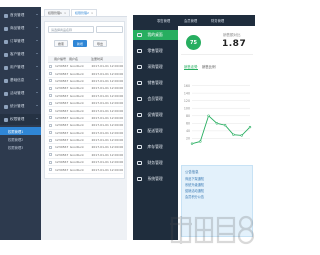 Image resolution: width=320 pixels, height=255 pixels. What do you see at coordinates (139, 115) in the screenshot?
I see `gift-icon` at bounding box center [139, 115].